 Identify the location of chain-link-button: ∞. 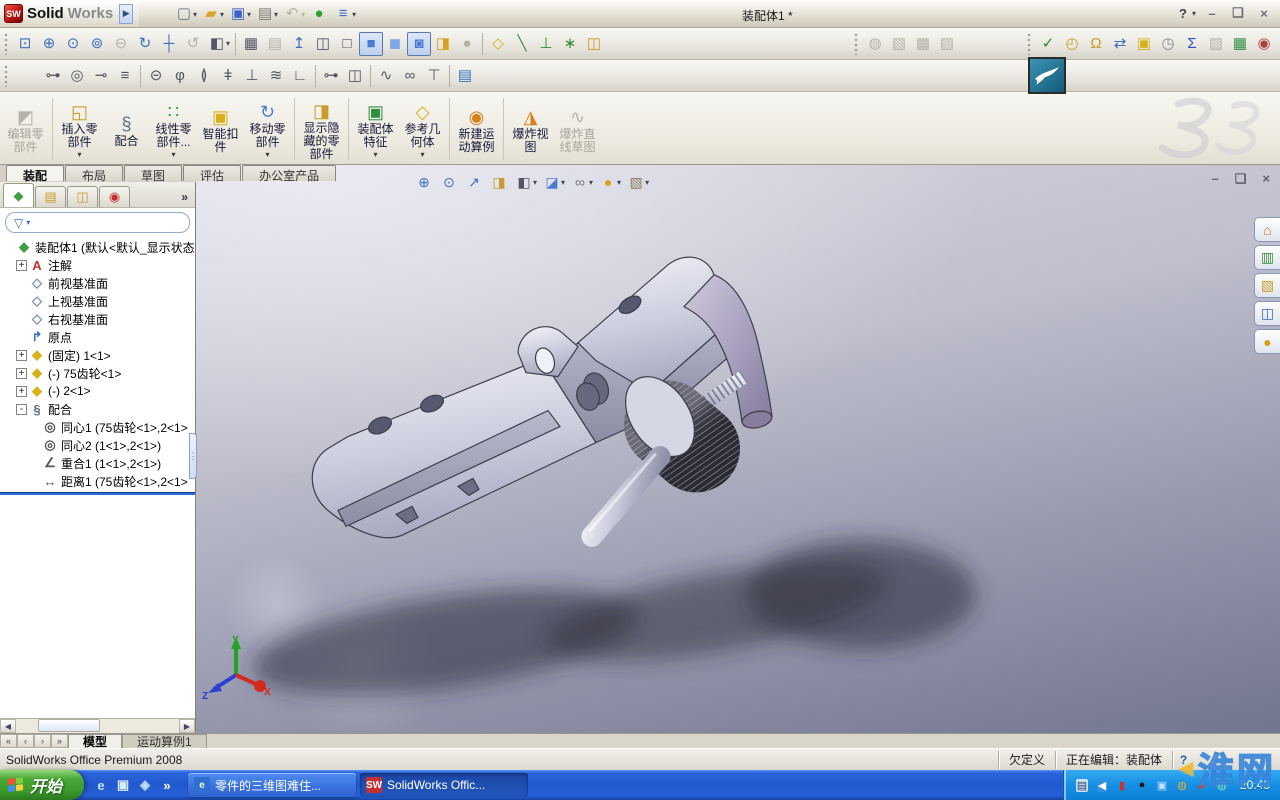
(410, 76).